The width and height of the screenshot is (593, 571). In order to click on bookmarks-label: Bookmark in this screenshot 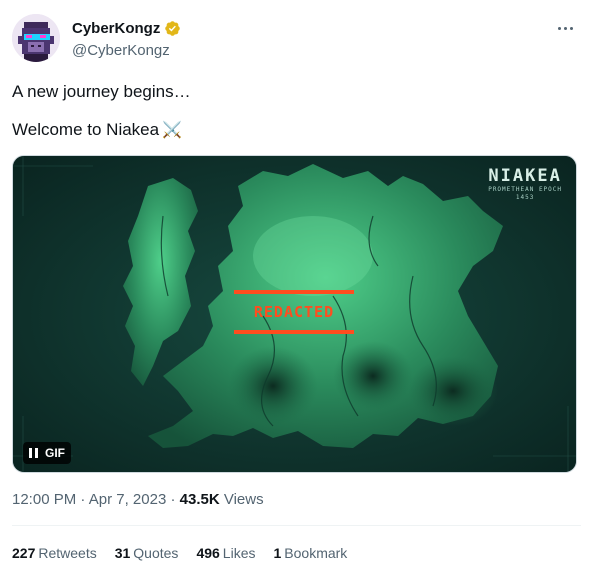, I will do `click(316, 553)`.